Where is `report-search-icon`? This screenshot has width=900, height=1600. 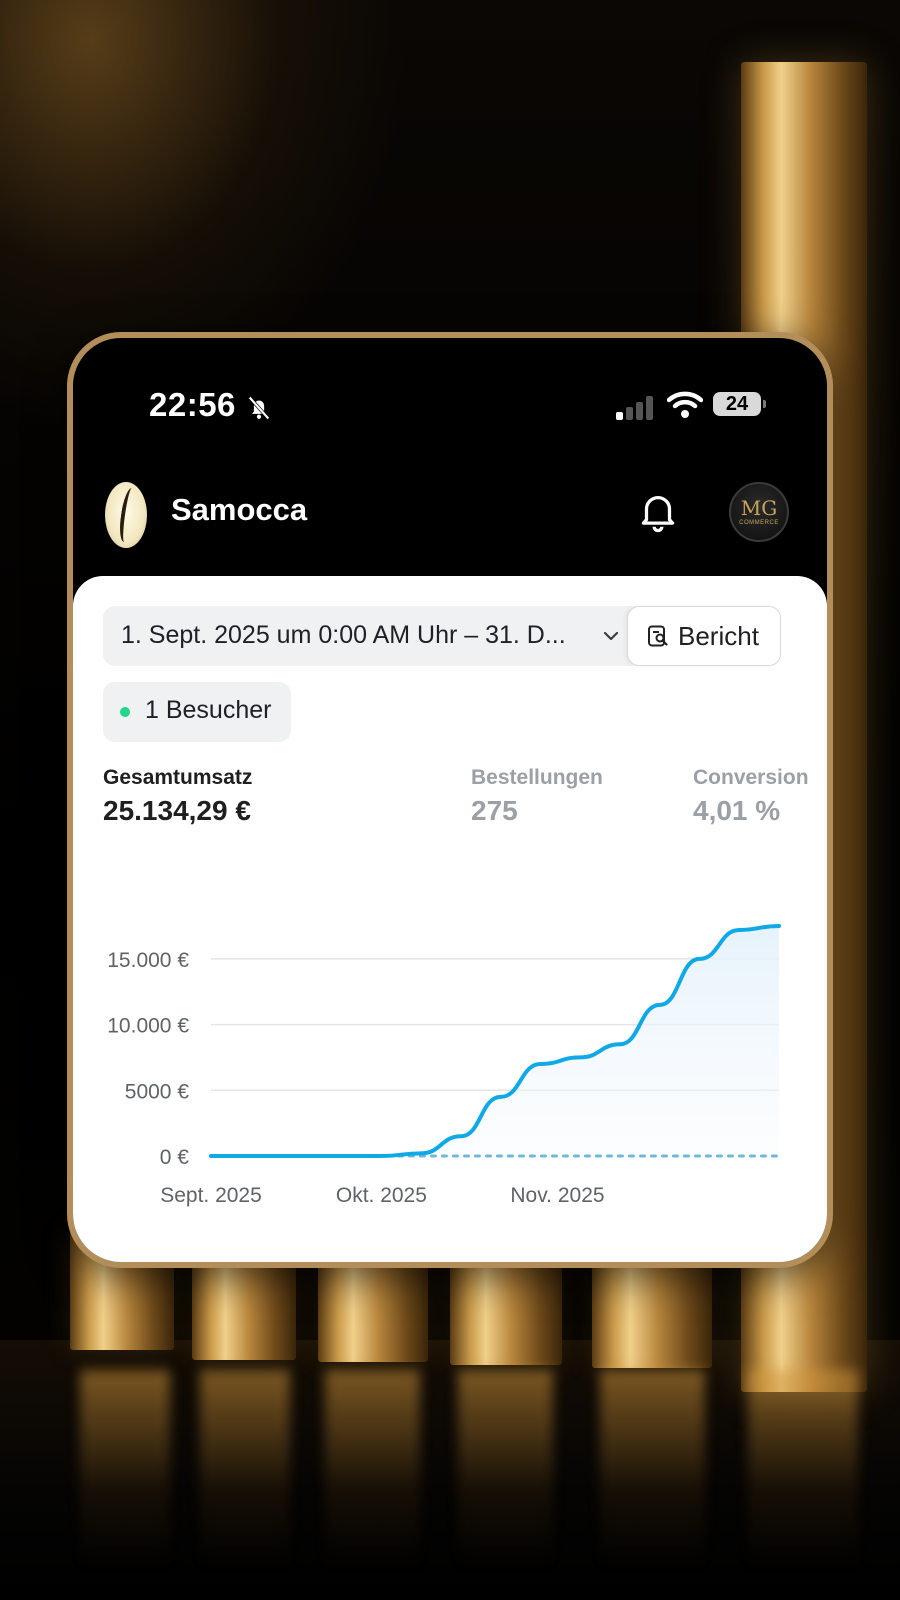
report-search-icon is located at coordinates (658, 636).